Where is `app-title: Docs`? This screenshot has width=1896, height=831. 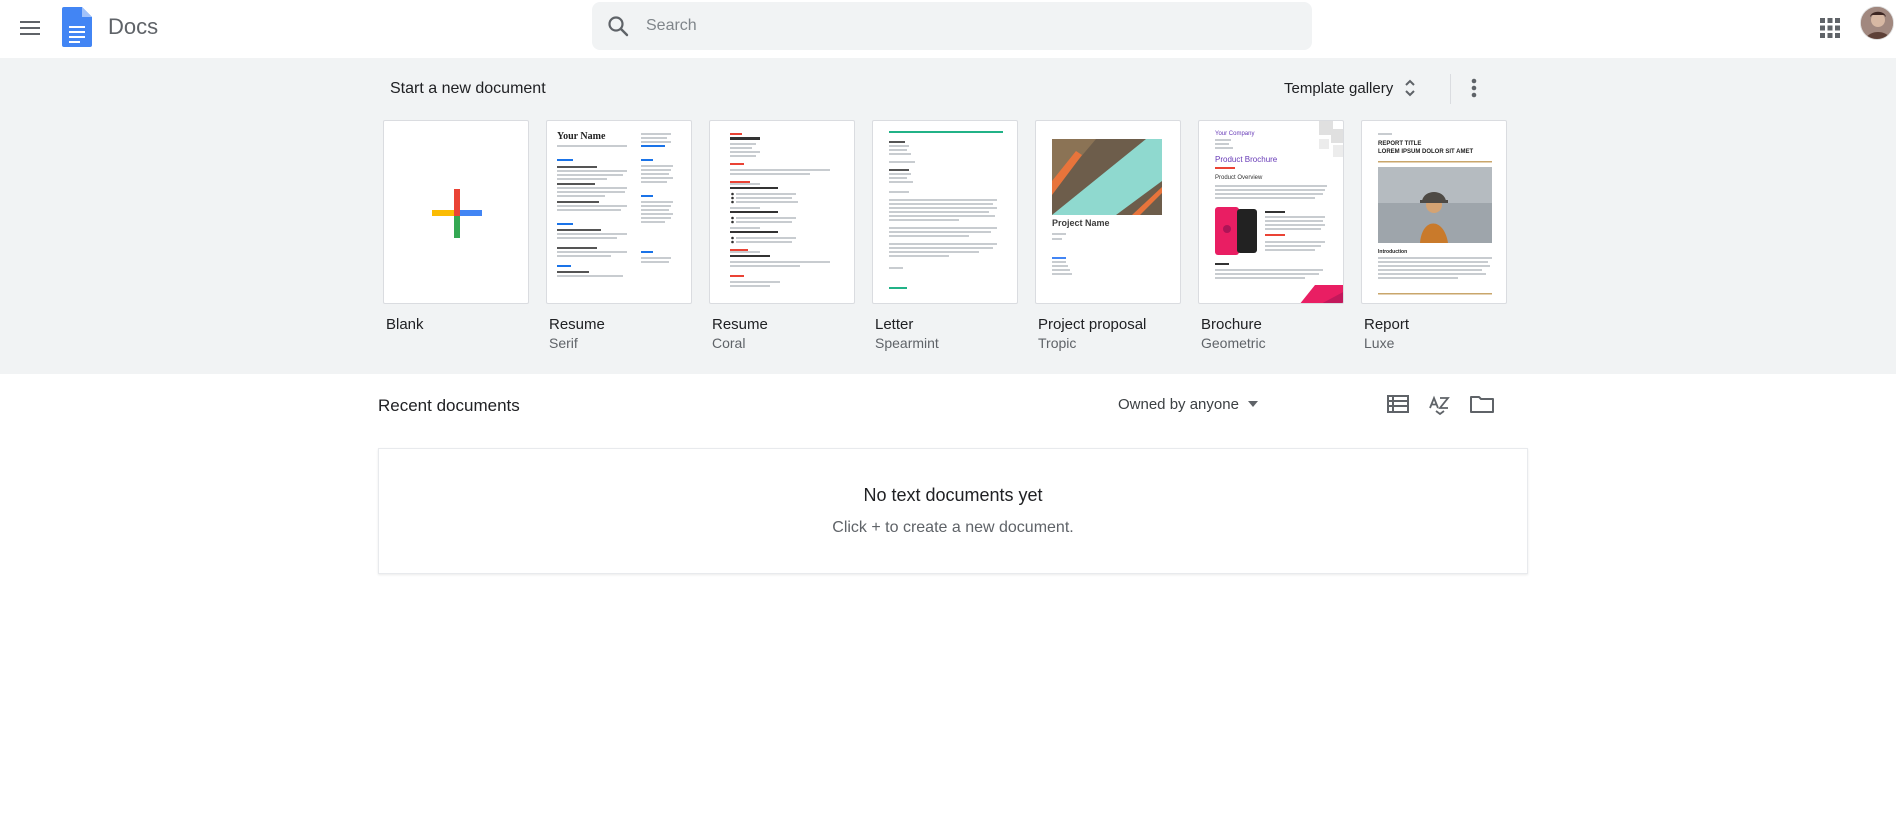
app-title: Docs is located at coordinates (133, 27).